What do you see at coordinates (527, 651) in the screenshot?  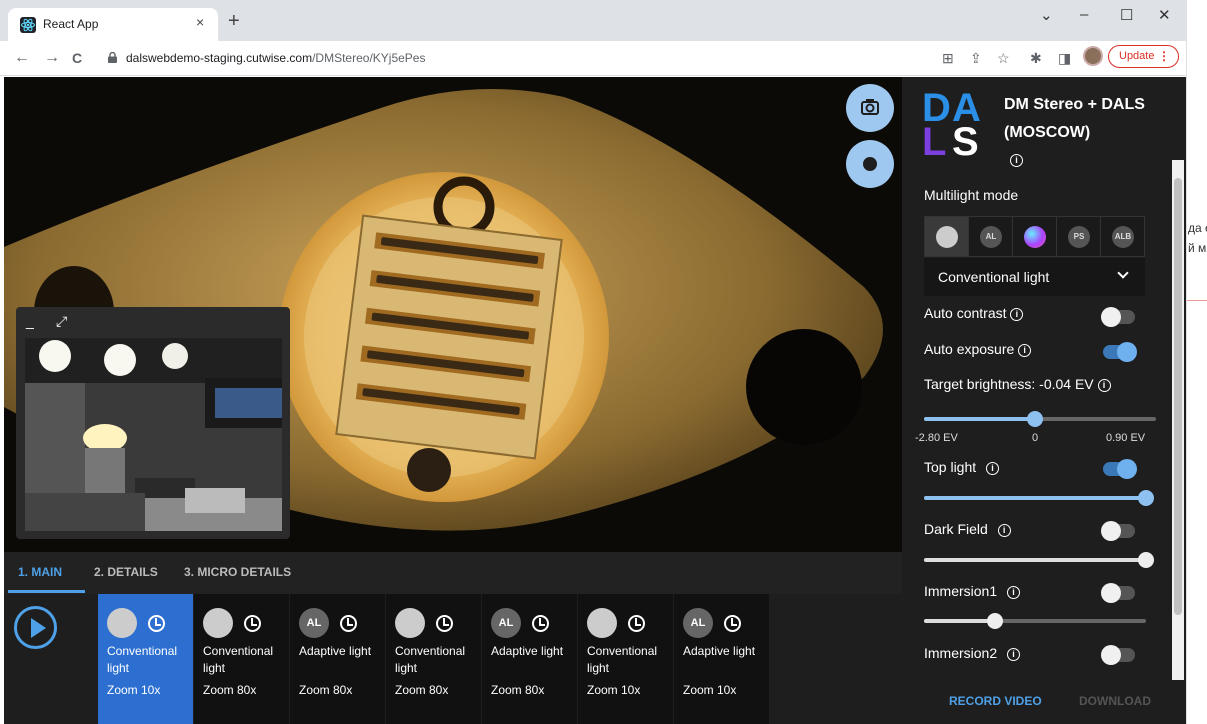 I see `preset-label: Adaptive light` at bounding box center [527, 651].